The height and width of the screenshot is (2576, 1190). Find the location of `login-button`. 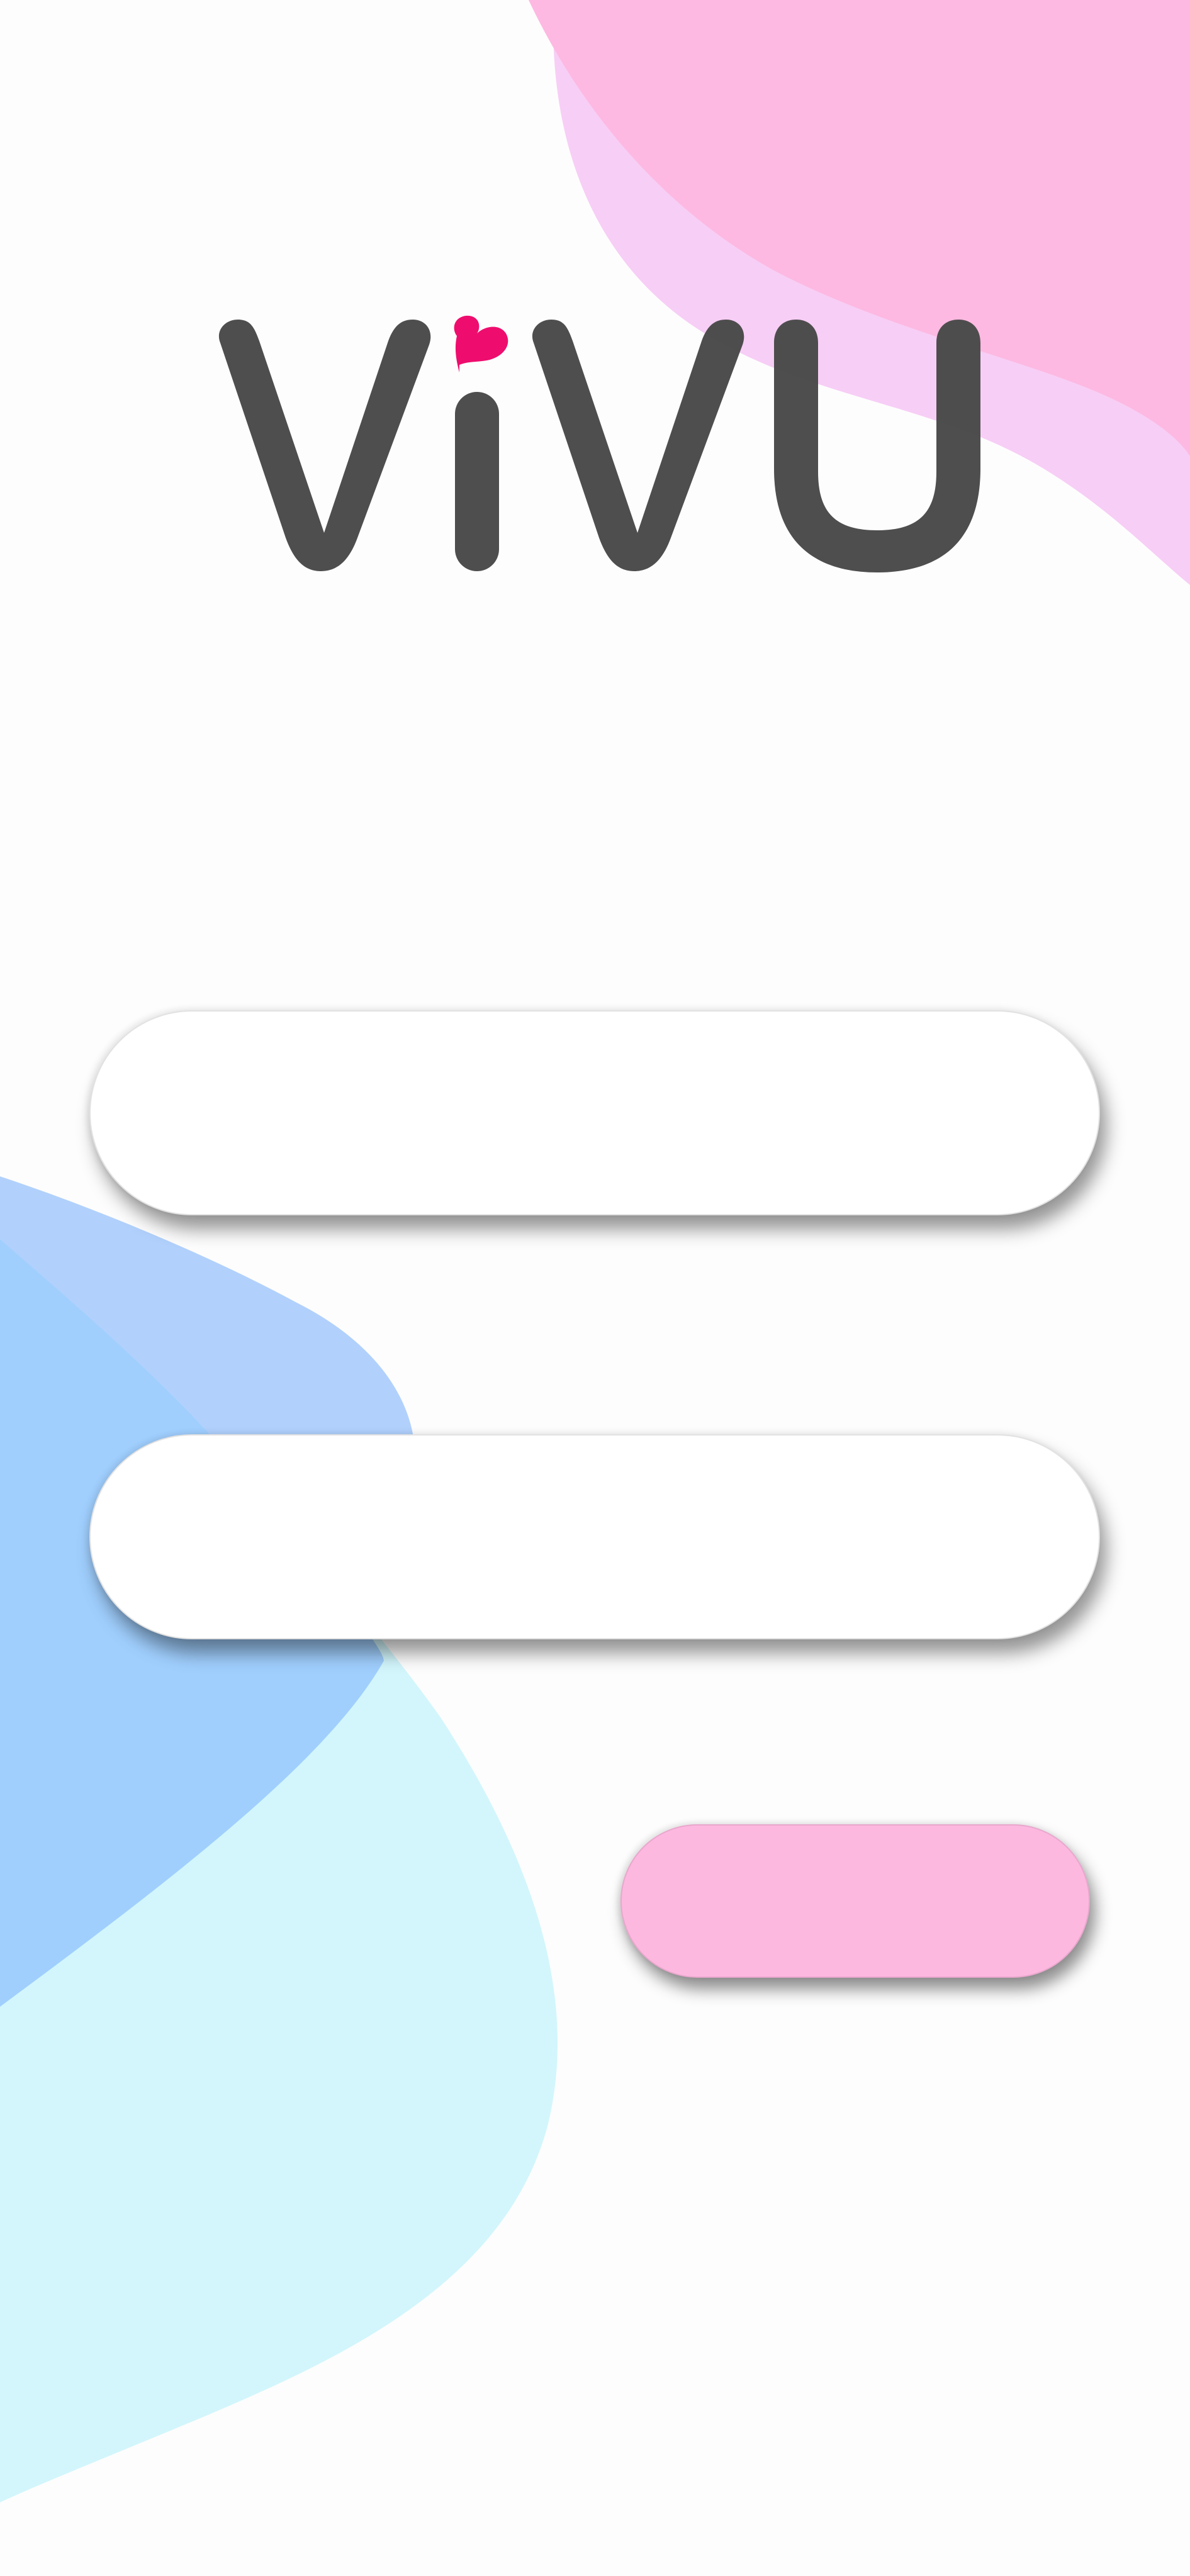

login-button is located at coordinates (855, 1901).